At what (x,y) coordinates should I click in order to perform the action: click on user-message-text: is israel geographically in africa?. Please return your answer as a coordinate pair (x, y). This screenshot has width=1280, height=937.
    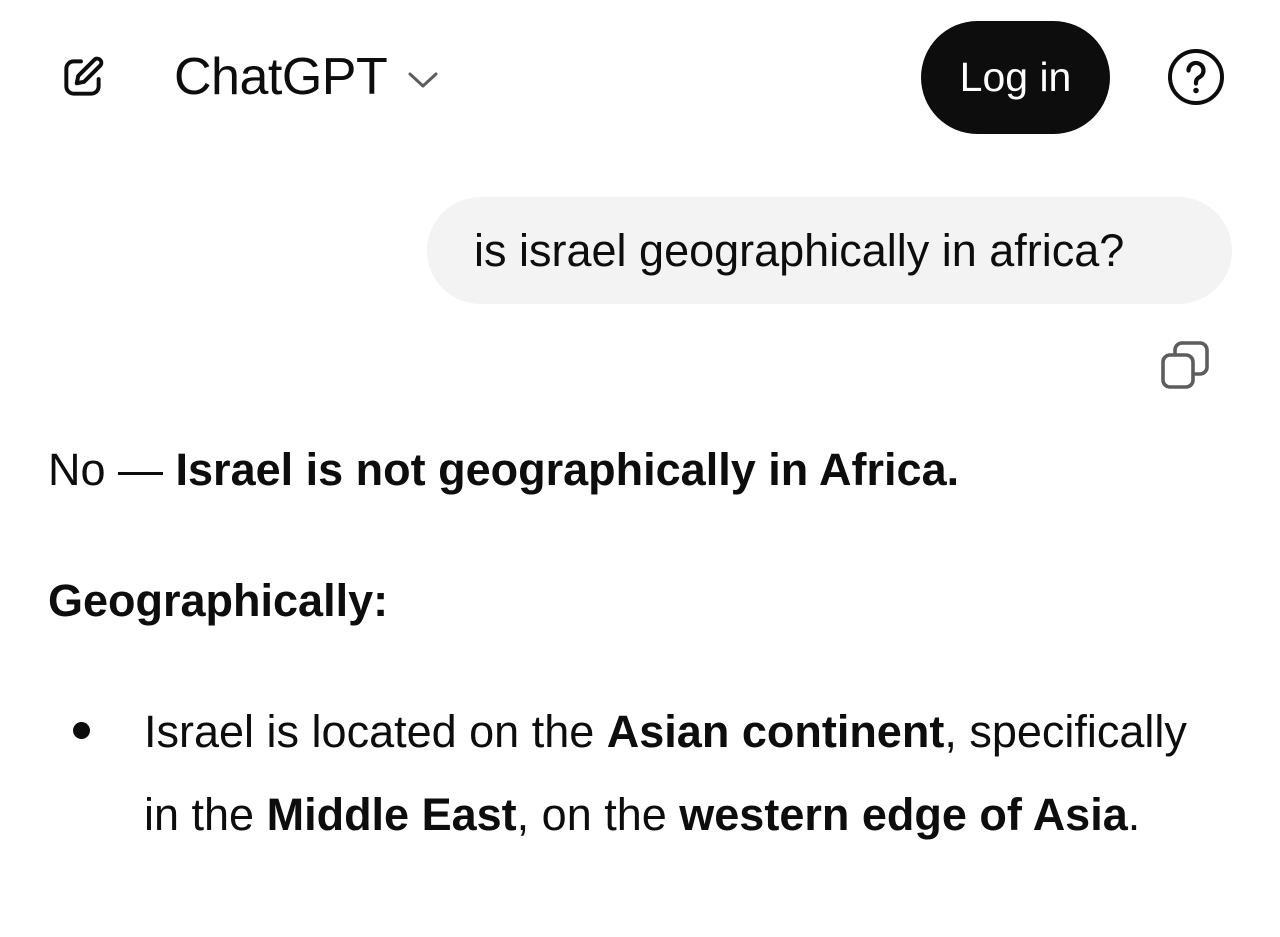
    Looking at the image, I should click on (799, 250).